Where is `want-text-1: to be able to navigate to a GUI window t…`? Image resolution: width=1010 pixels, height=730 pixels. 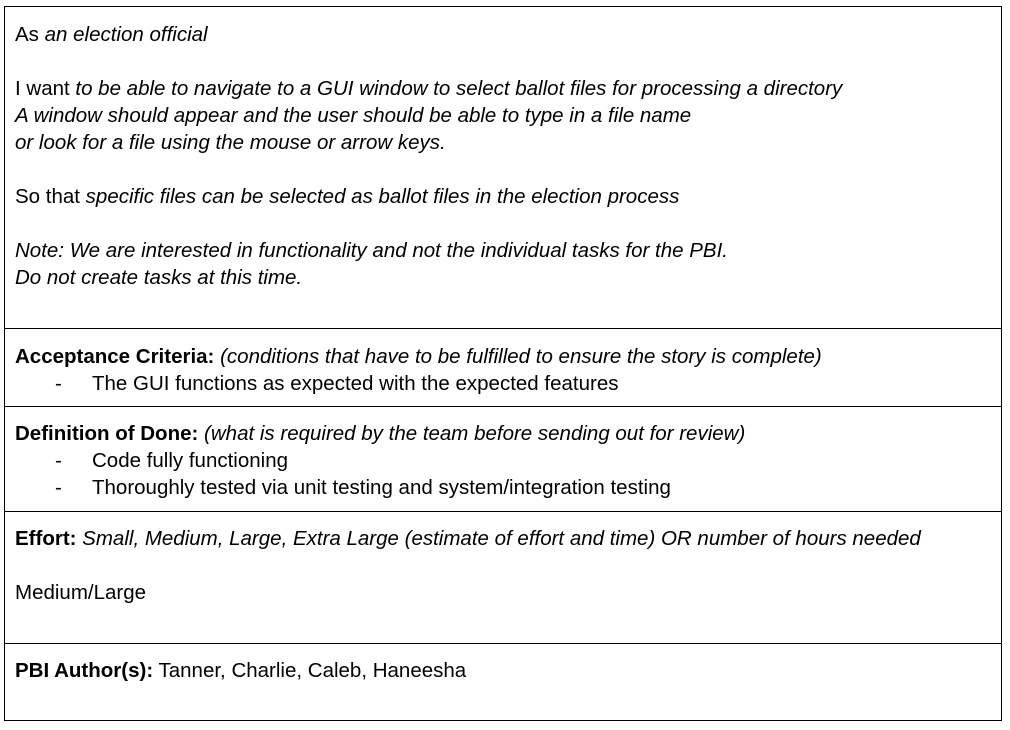
want-text-1: to be able to navigate to a GUI window t… is located at coordinates (459, 88).